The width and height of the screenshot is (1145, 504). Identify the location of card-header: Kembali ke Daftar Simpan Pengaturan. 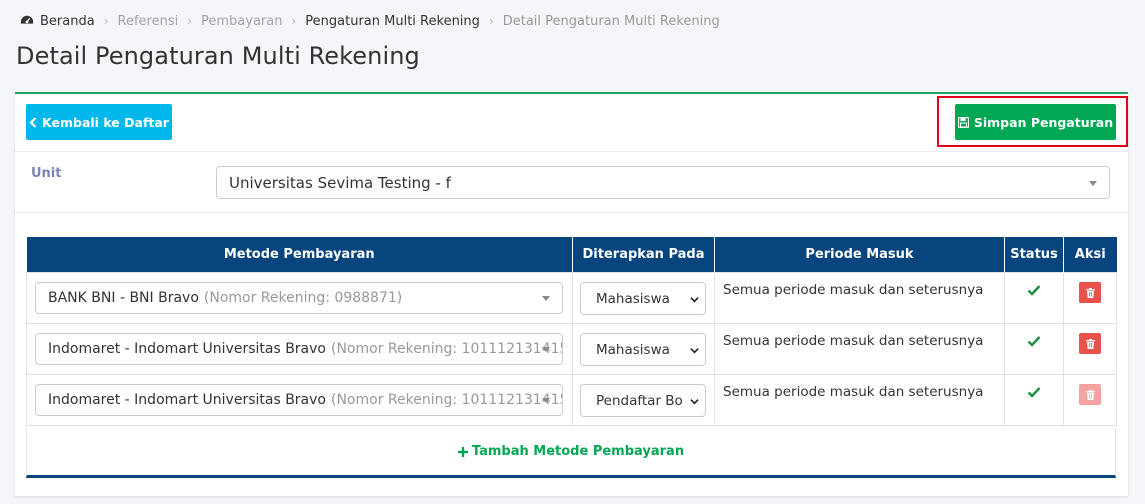
(571, 123).